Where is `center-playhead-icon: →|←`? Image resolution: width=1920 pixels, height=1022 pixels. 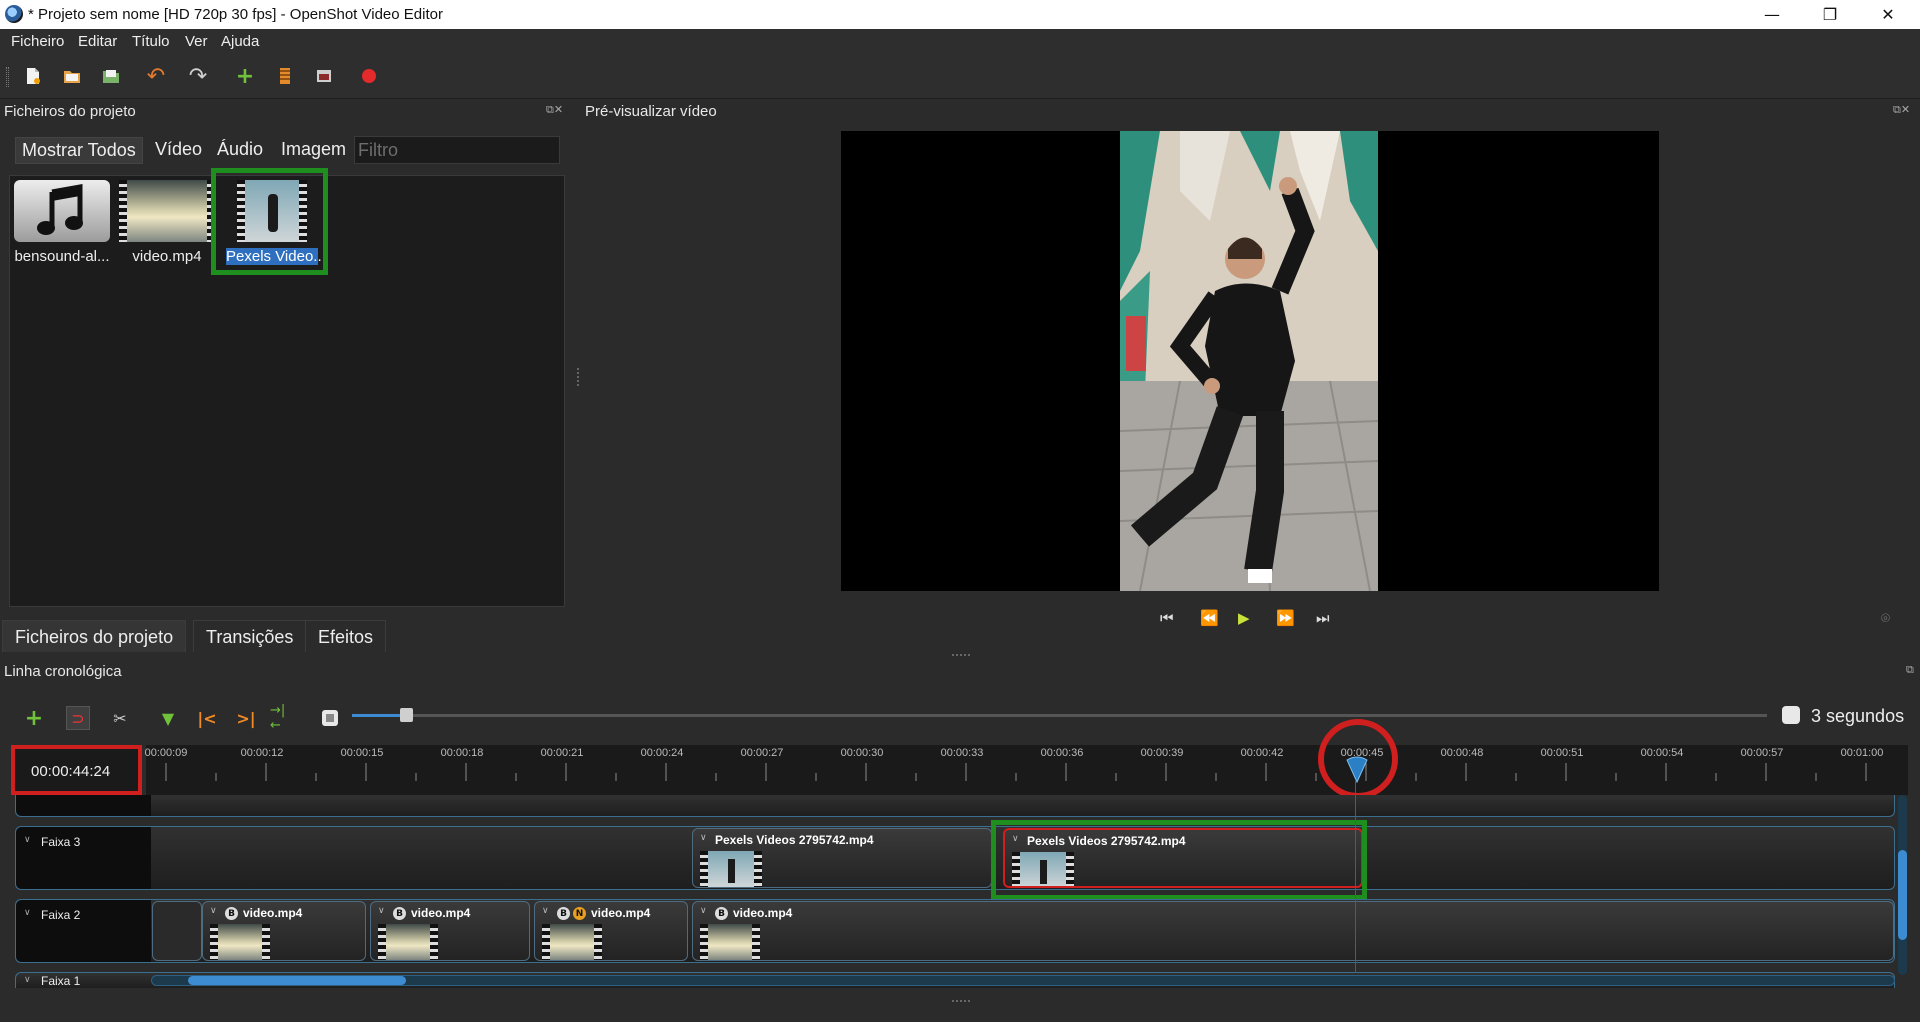 center-playhead-icon: →|← is located at coordinates (282, 718).